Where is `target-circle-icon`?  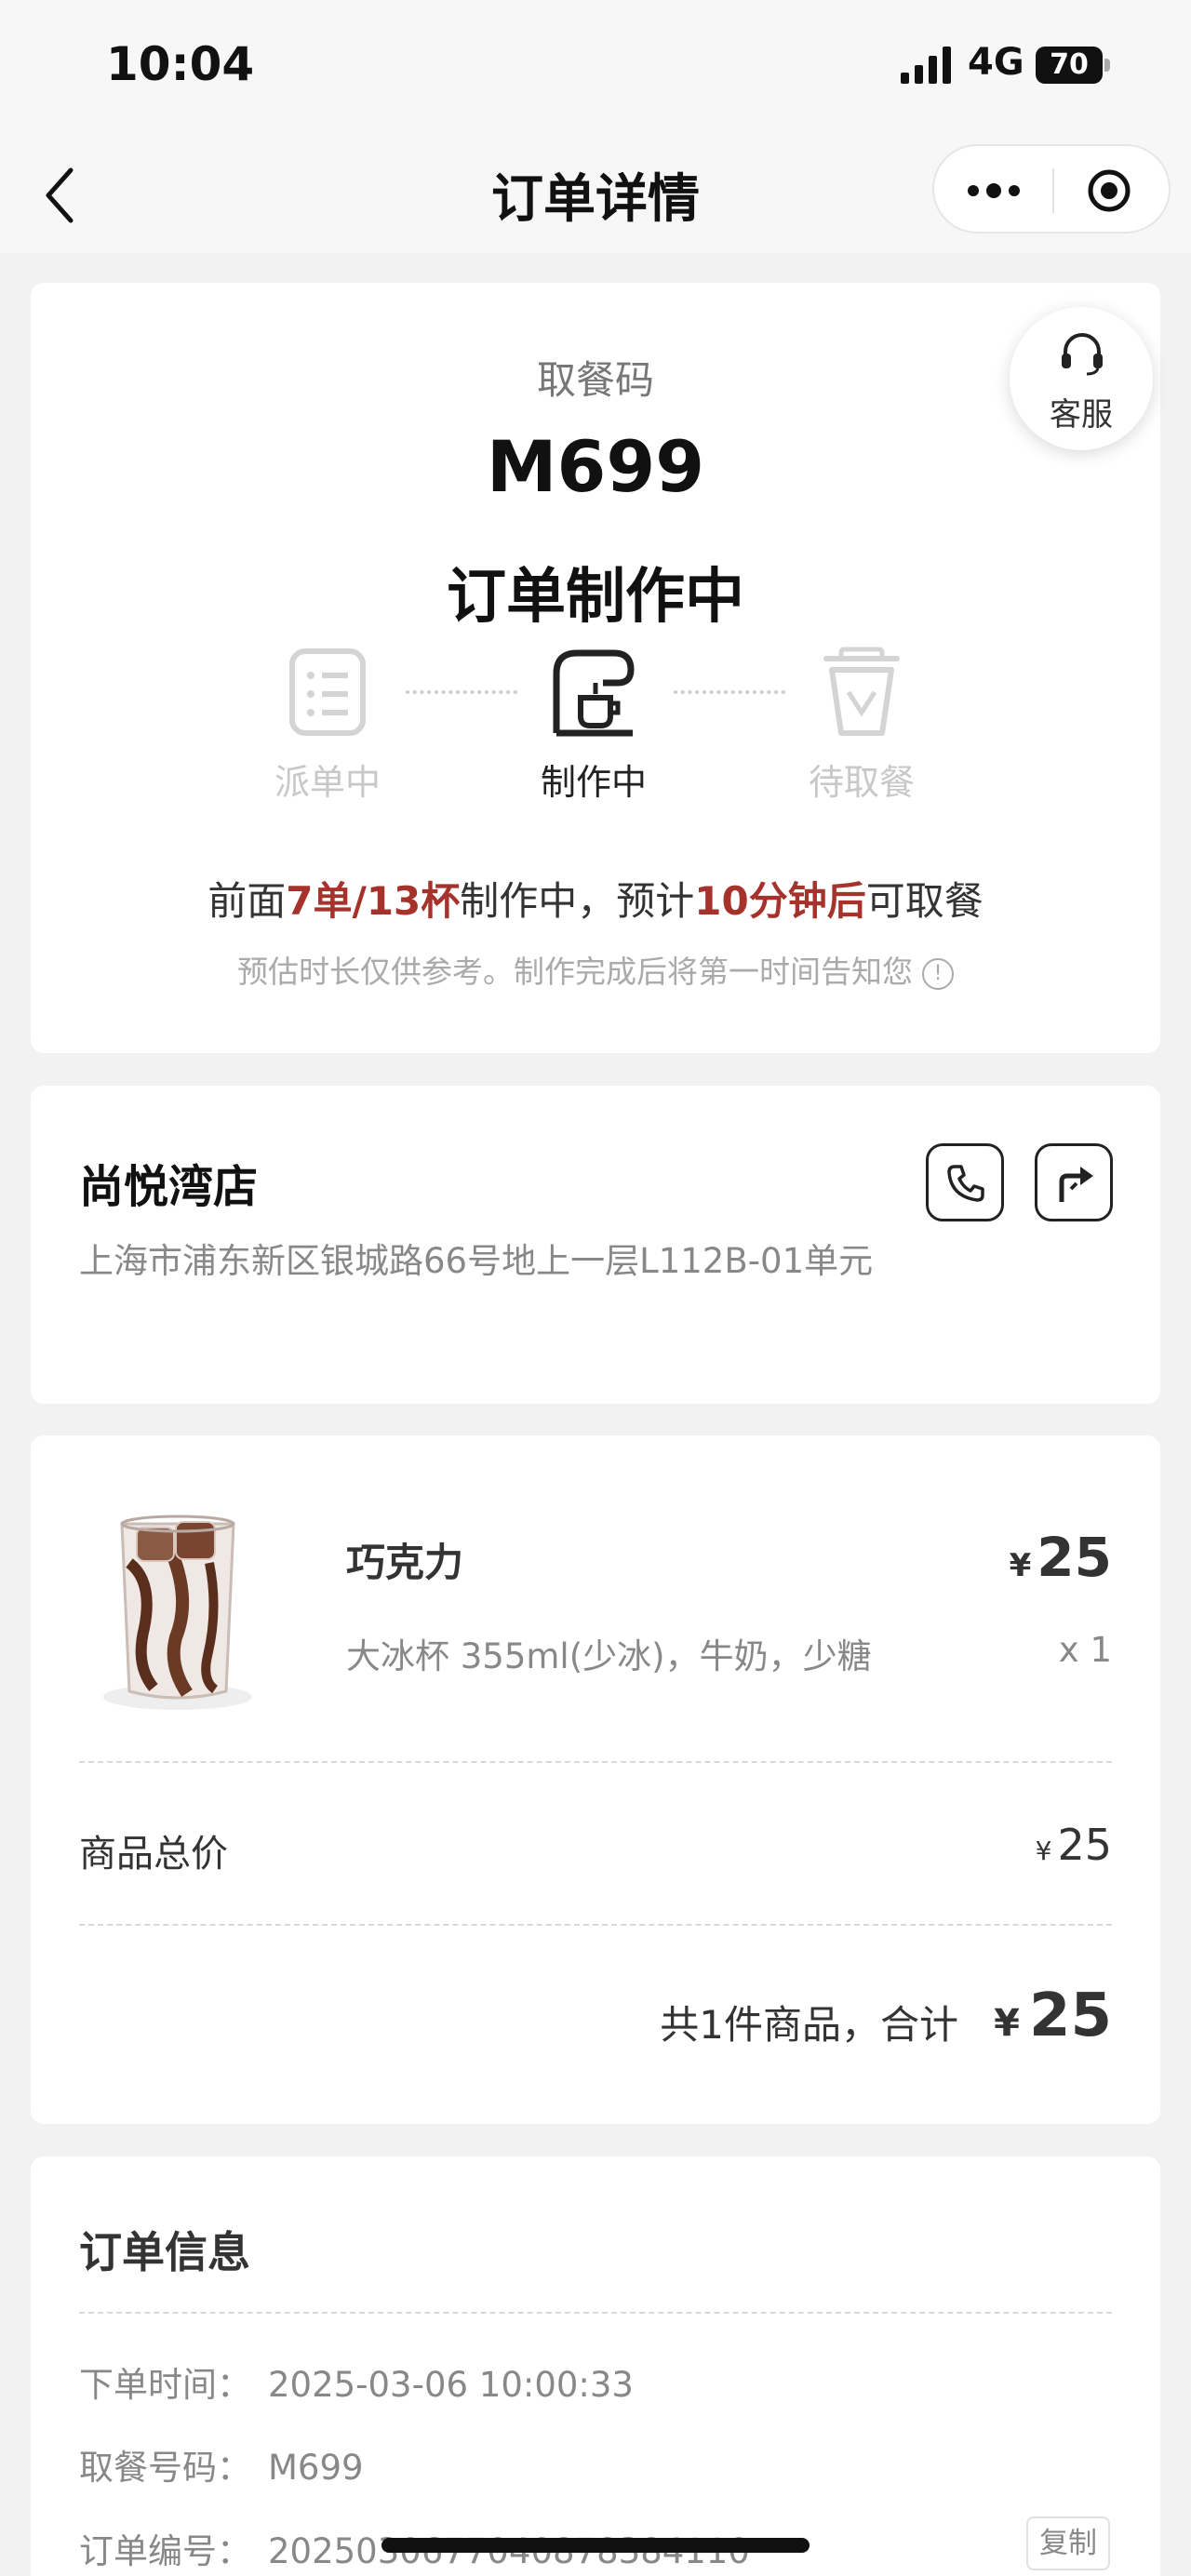
target-circle-icon is located at coordinates (1109, 190).